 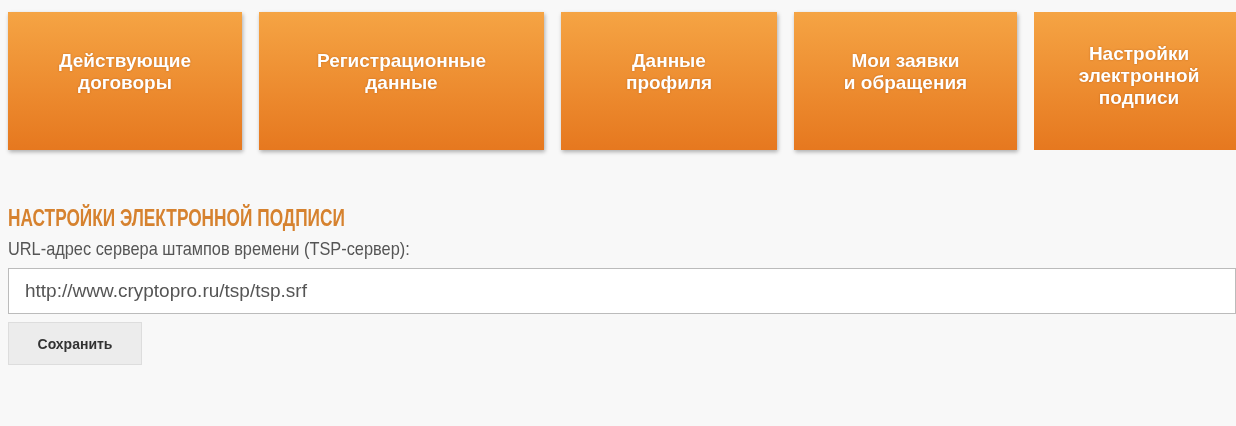 What do you see at coordinates (1135, 81) in the screenshot?
I see `tab: Настройки электронной подписи` at bounding box center [1135, 81].